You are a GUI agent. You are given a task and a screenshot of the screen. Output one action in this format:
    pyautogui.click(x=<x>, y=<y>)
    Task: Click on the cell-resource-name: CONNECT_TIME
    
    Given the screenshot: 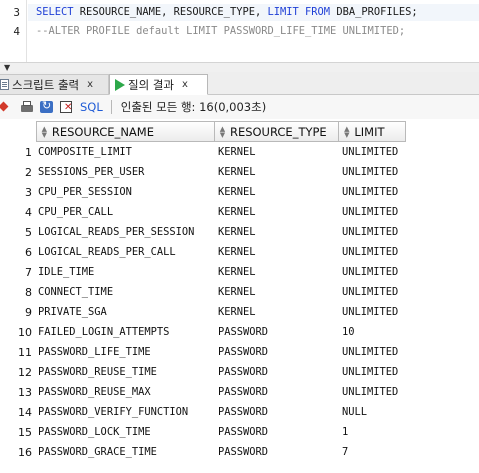 What is the action you would take?
    pyautogui.click(x=127, y=292)
    